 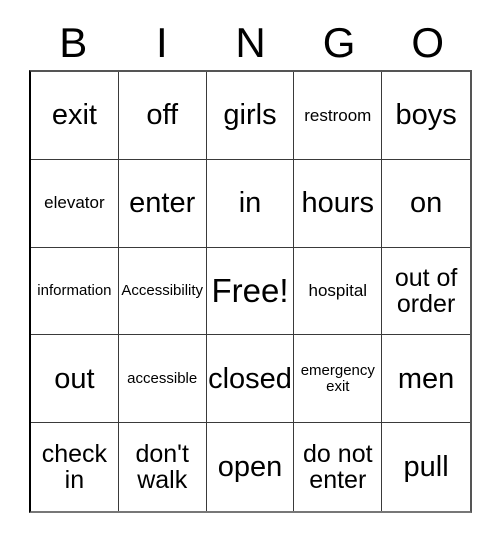 I want to click on bingo-cell-r5c1: check in, so click(x=75, y=467).